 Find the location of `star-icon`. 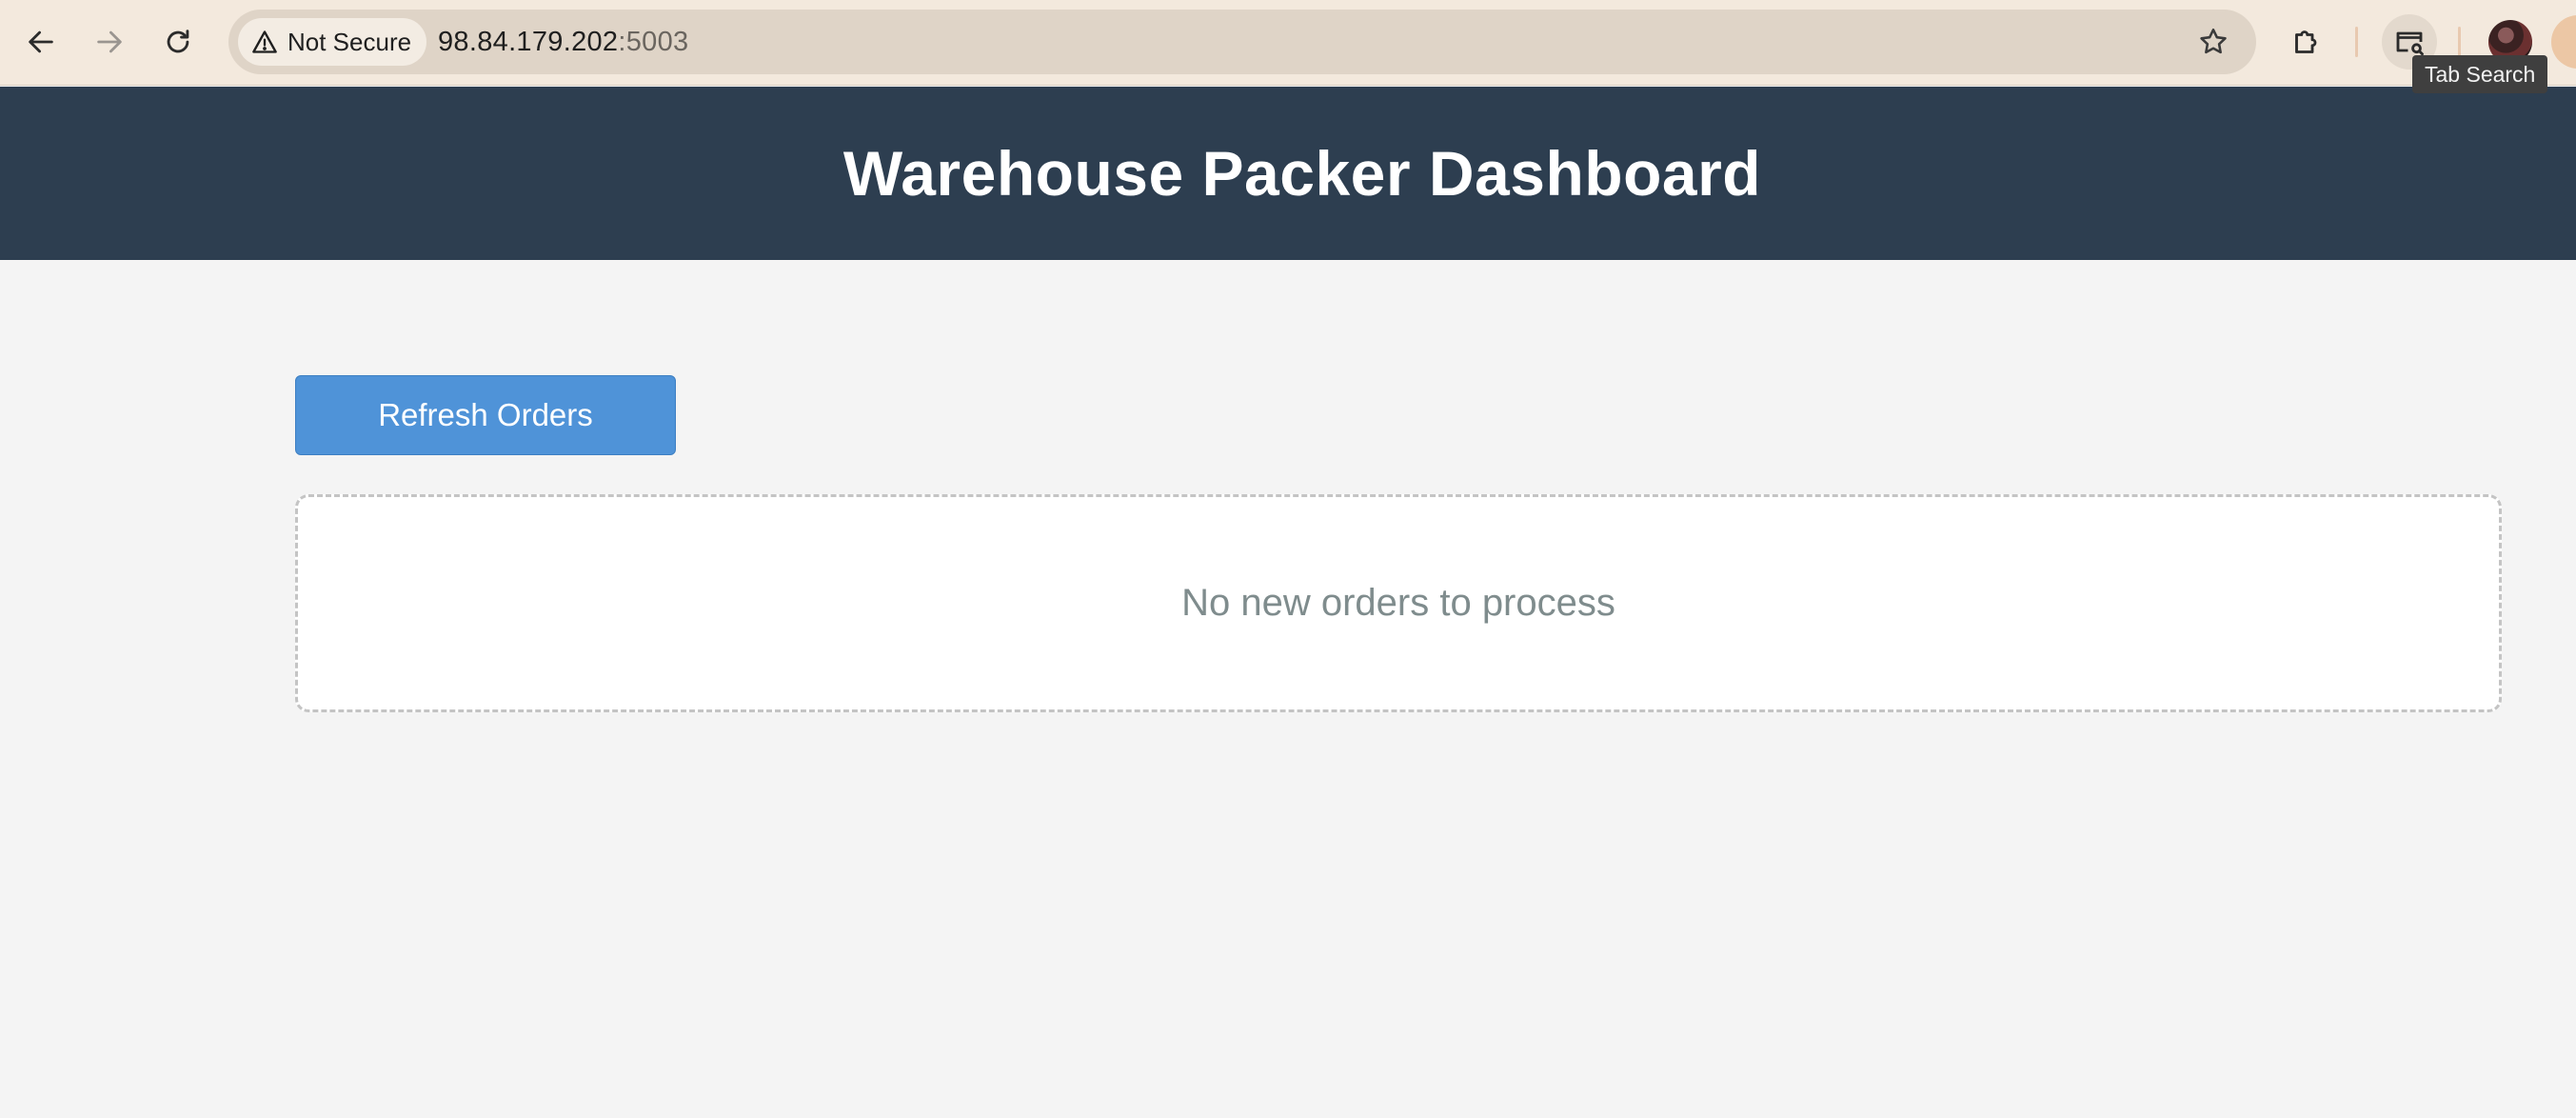

star-icon is located at coordinates (2213, 41).